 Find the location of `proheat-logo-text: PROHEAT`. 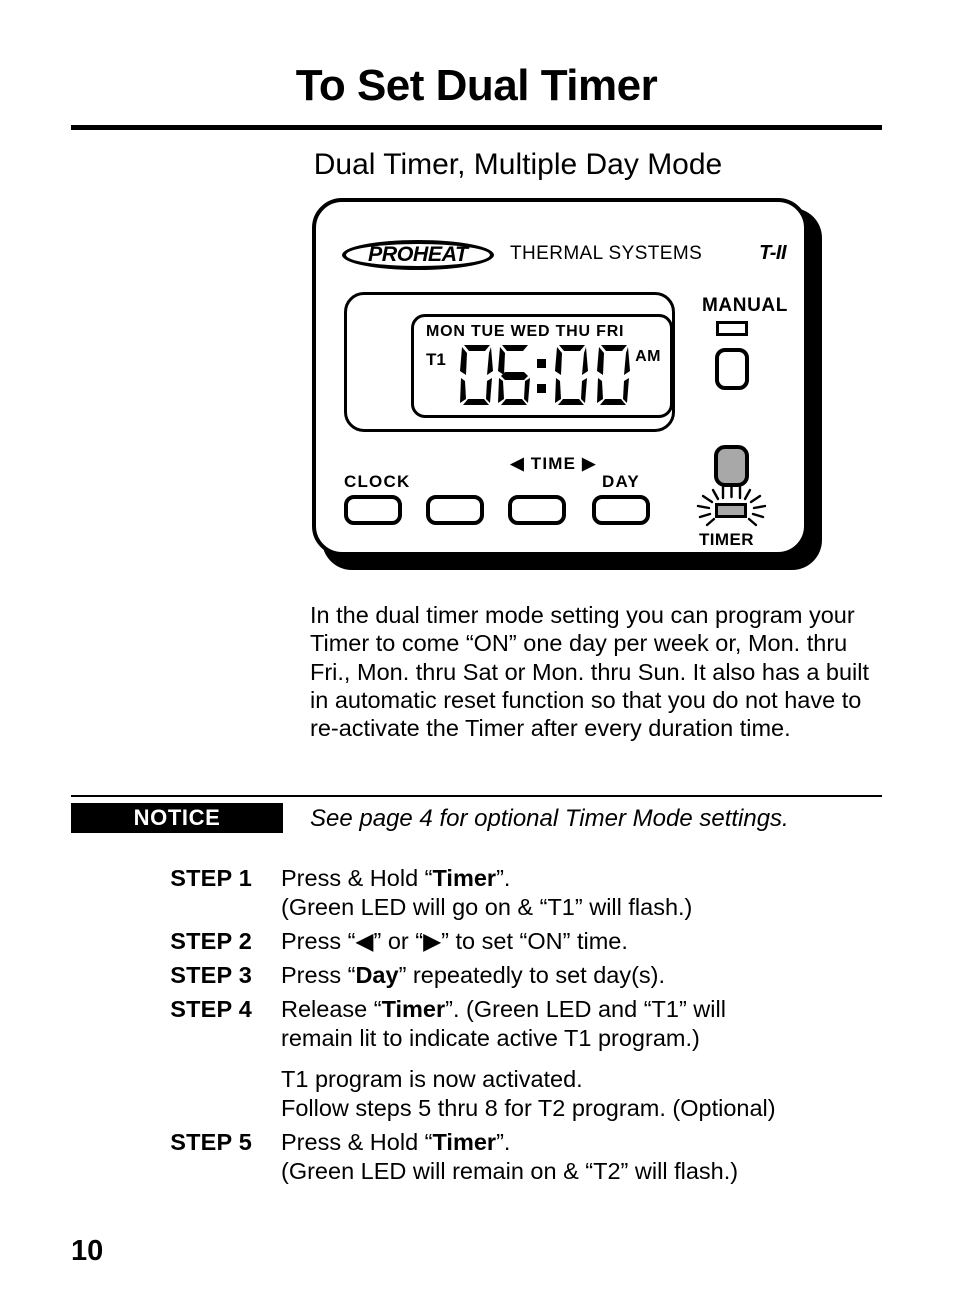

proheat-logo-text: PROHEAT is located at coordinates (418, 254).